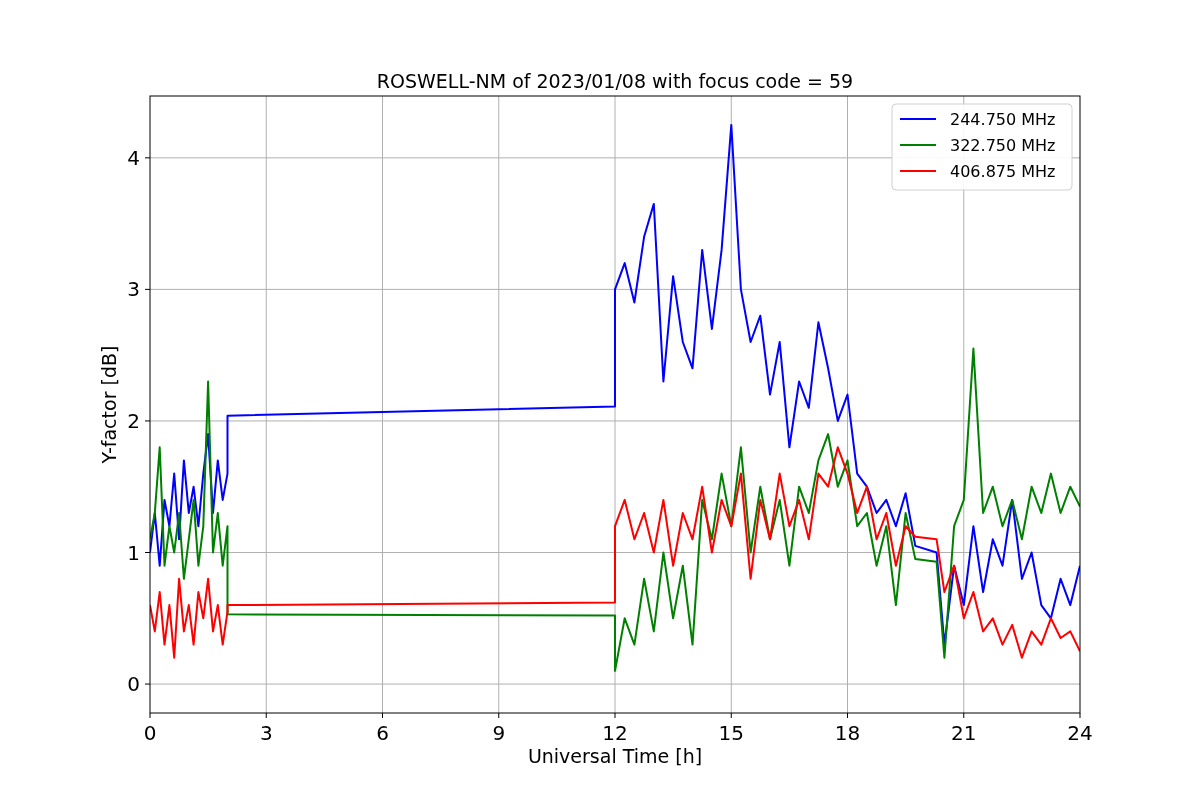 The image size is (1200, 800). What do you see at coordinates (1003, 119) in the screenshot?
I see `legend-label: 244.750 MHz` at bounding box center [1003, 119].